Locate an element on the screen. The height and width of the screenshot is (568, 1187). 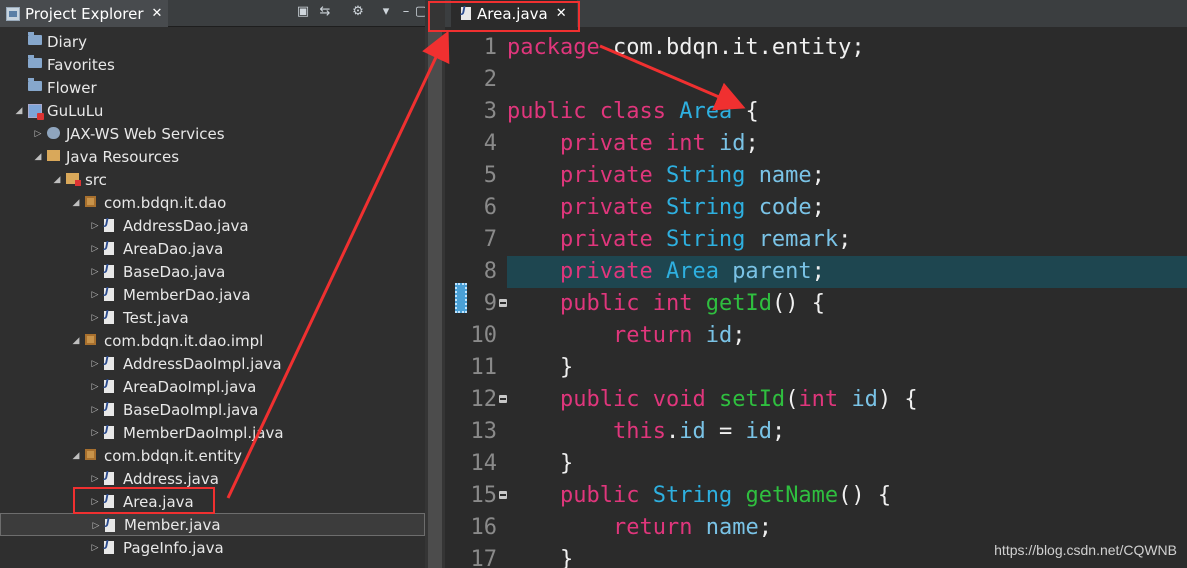
tree-item: ◢ GuLuLu is located at coordinates (212, 110).